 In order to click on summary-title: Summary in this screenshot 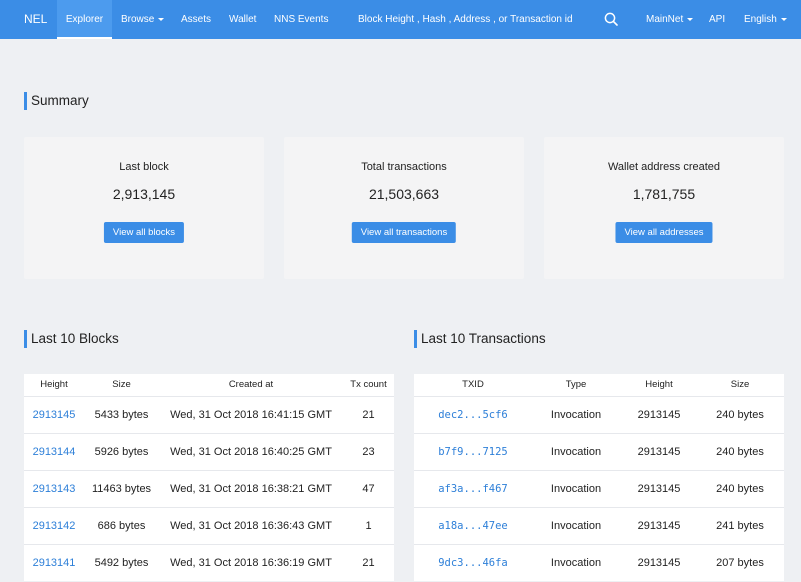, I will do `click(56, 101)`.